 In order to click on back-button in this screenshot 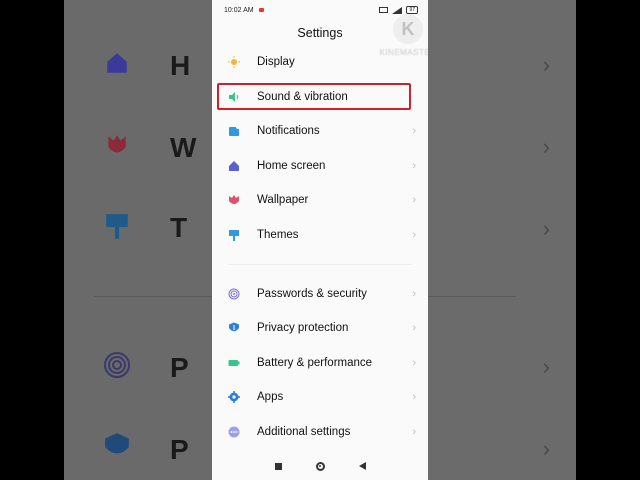, I will do `click(362, 466)`.